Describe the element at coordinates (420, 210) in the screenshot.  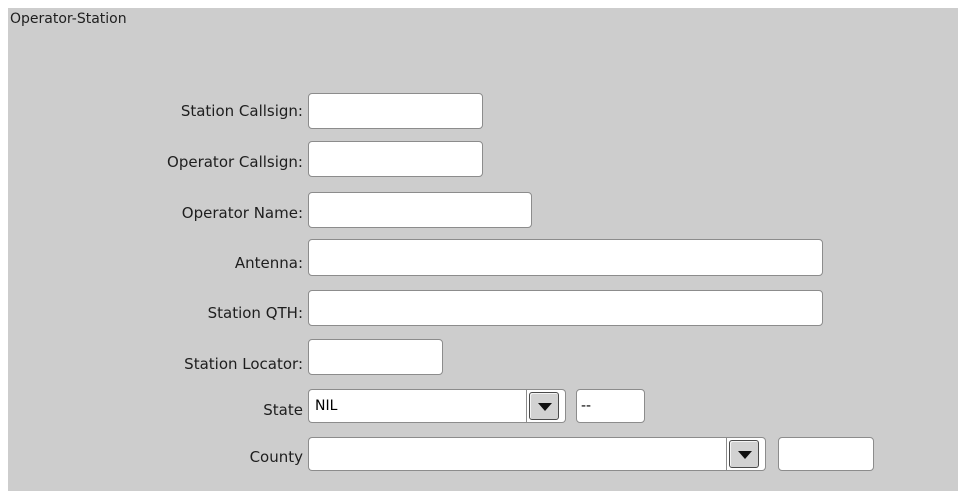
I see `operator-name-input` at that location.